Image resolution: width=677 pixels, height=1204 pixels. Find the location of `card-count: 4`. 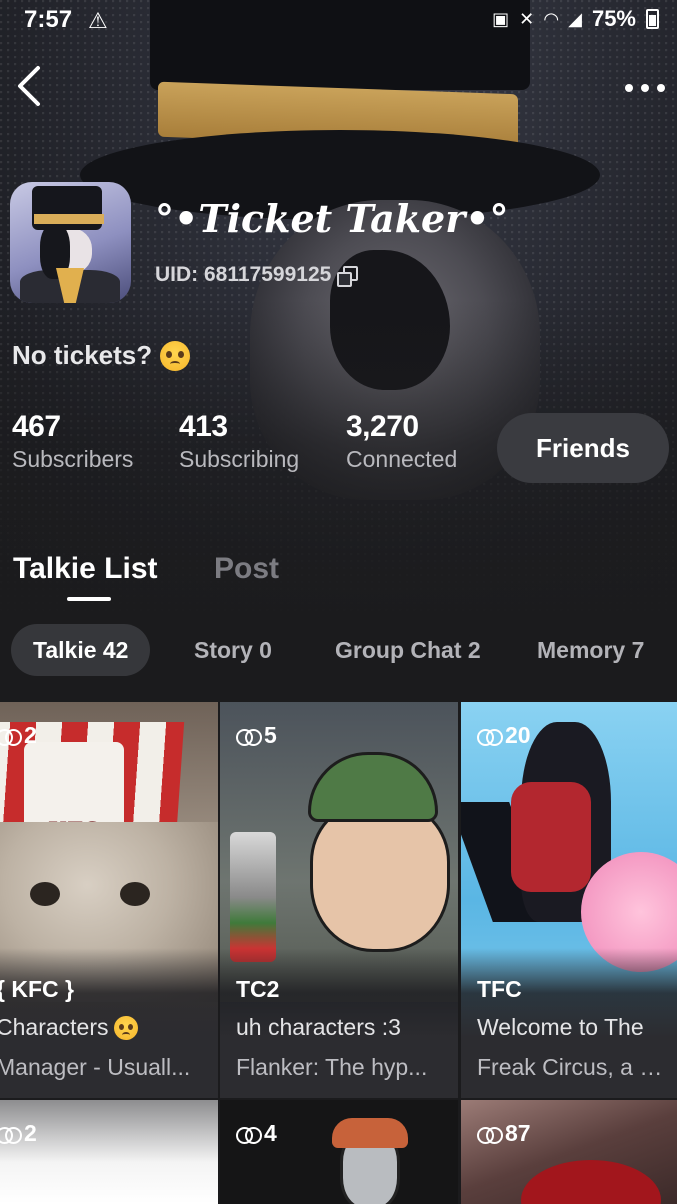

card-count: 4 is located at coordinates (256, 1133).